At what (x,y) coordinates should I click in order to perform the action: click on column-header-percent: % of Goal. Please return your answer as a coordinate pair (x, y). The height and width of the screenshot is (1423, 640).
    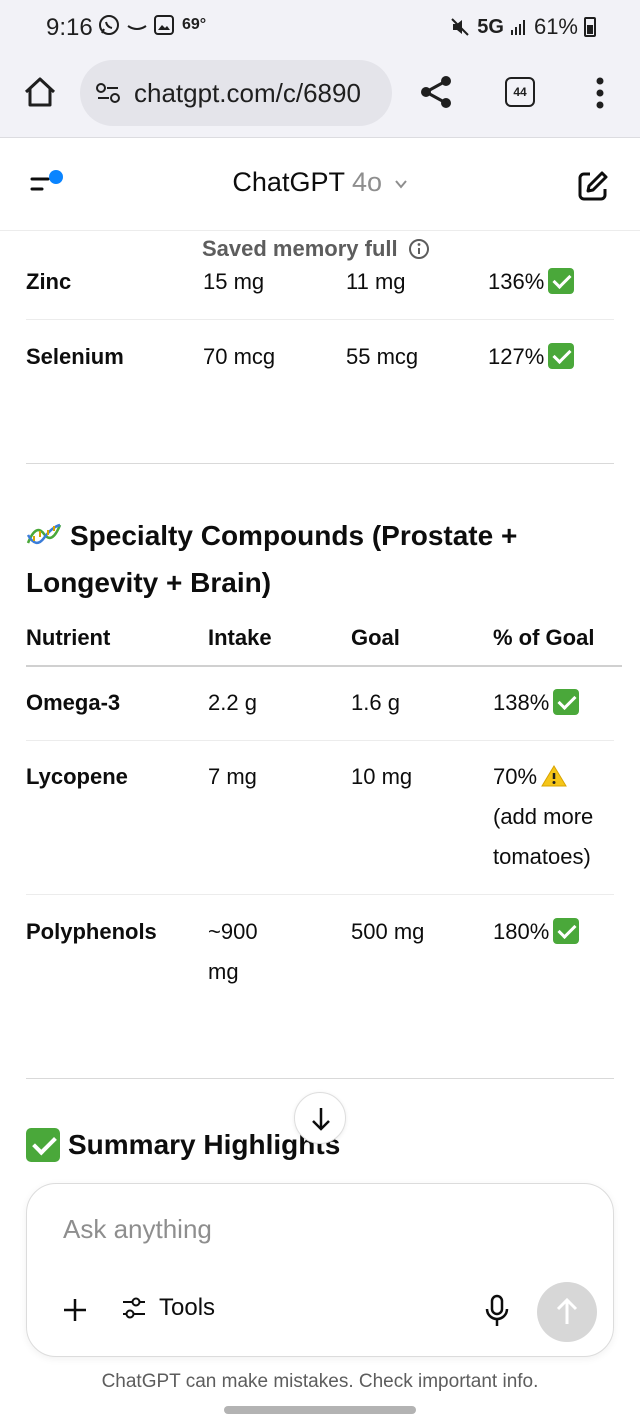
    Looking at the image, I should click on (544, 637).